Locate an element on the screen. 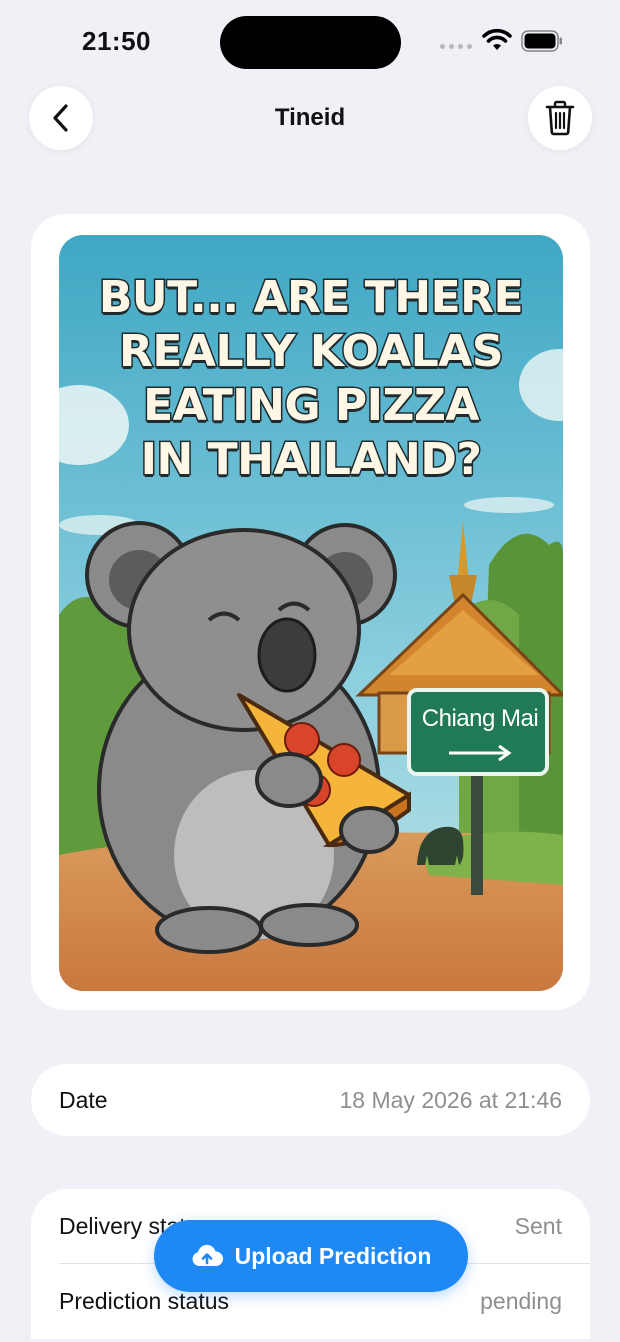 Image resolution: width=620 pixels, height=1342 pixels. delete-button is located at coordinates (560, 118).